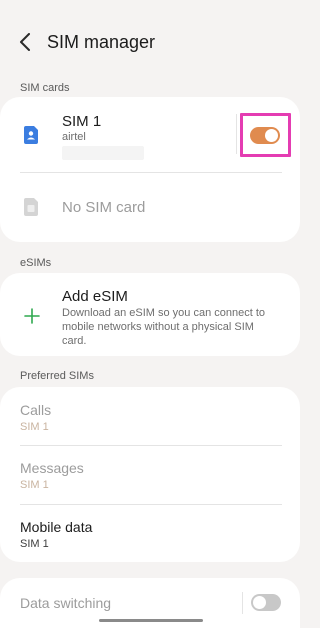  I want to click on top-app-bar: SIM manager, so click(150, 42).